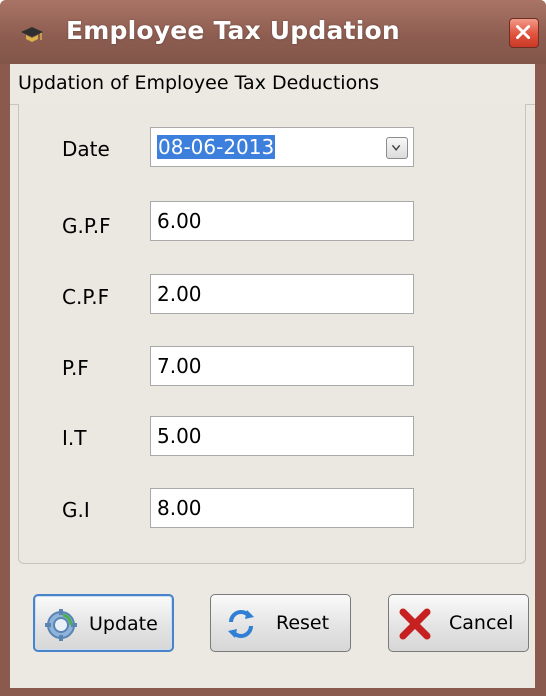 This screenshot has width=546, height=696. Describe the element at coordinates (415, 624) in the screenshot. I see `x-icon` at that location.